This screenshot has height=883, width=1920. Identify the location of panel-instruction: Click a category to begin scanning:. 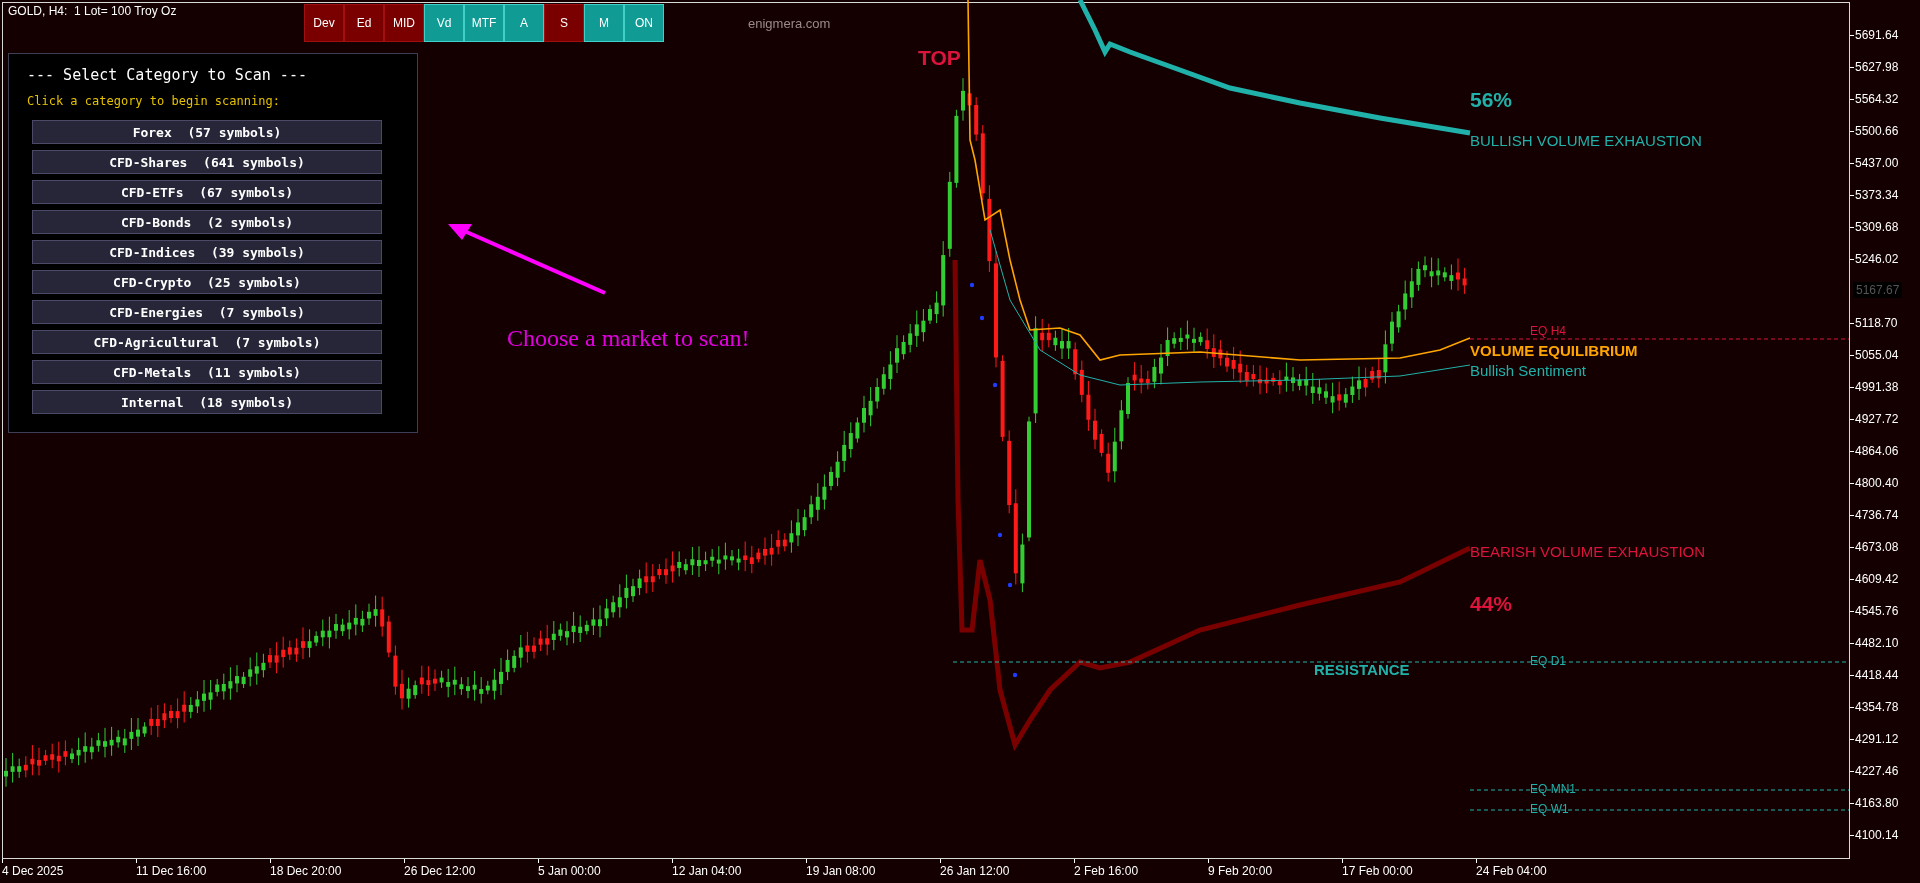
(154, 101).